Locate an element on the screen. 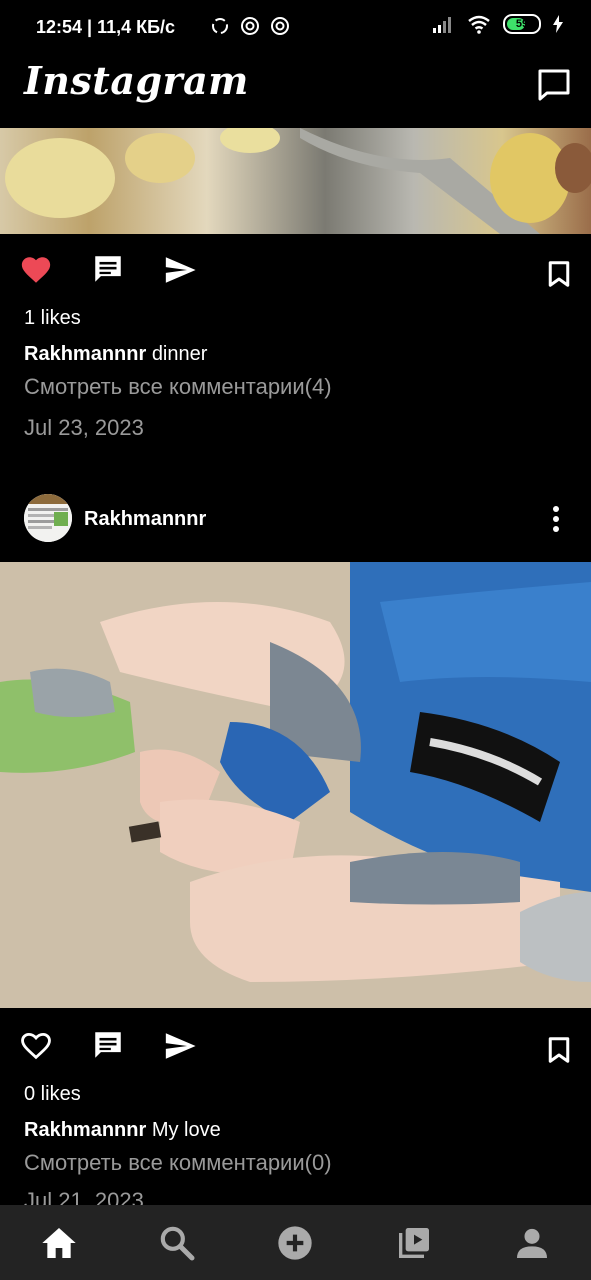 The image size is (591, 1280). avatar-image is located at coordinates (48, 518).